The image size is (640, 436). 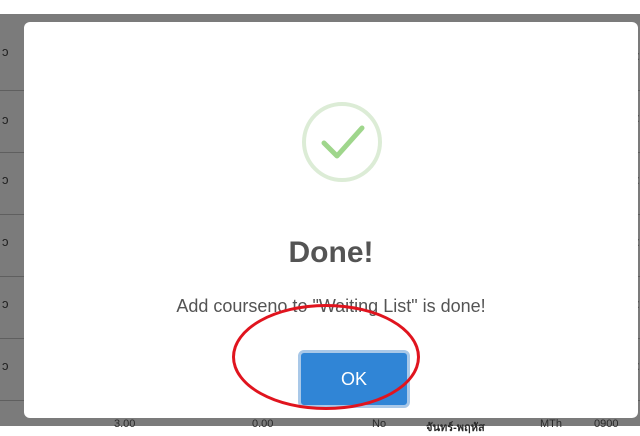 I want to click on background-day-cell: จันทร์-พฤหัส, so click(x=455, y=428).